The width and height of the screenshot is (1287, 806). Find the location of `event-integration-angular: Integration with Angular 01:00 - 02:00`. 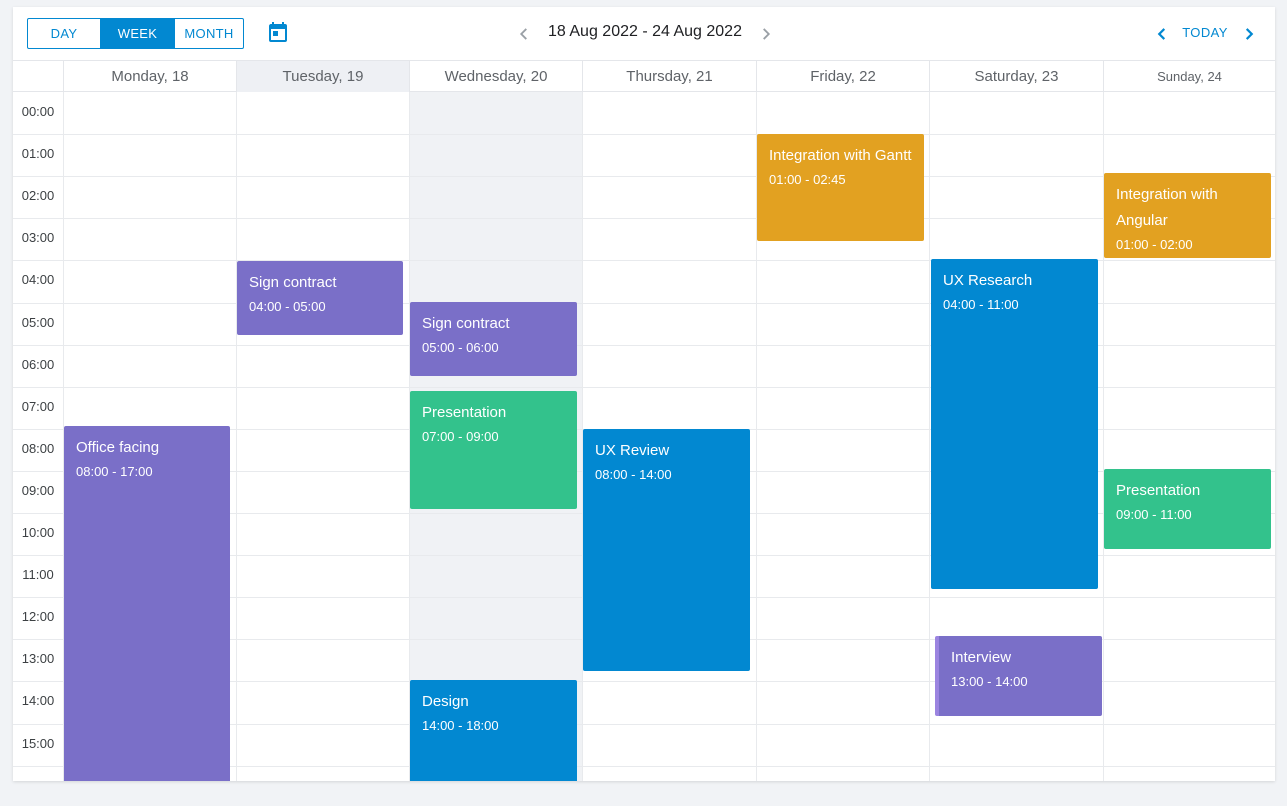

event-integration-angular: Integration with Angular 01:00 - 02:00 is located at coordinates (1187, 215).